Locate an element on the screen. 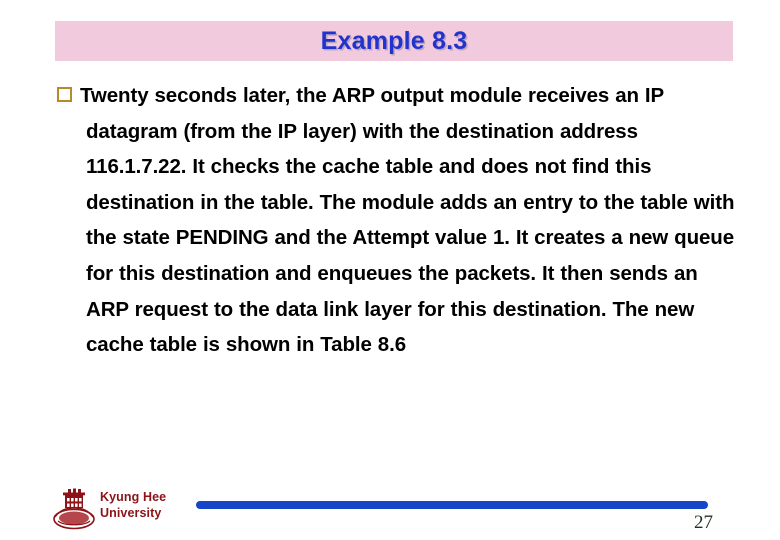 The height and width of the screenshot is (540, 780). slide-footer: Kyung Hee University is located at coordinates (390, 511).